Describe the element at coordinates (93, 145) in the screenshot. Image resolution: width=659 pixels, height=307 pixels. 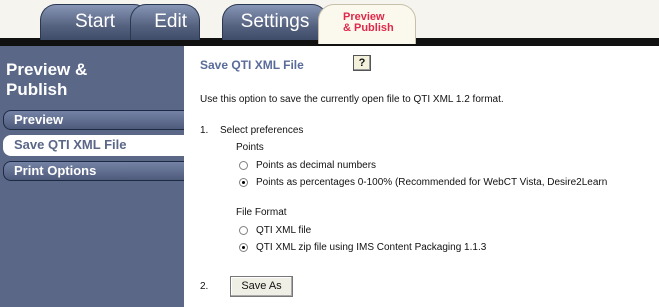
I see `sidebar-item-save-qti-xml-file: Save QTI XML File` at that location.